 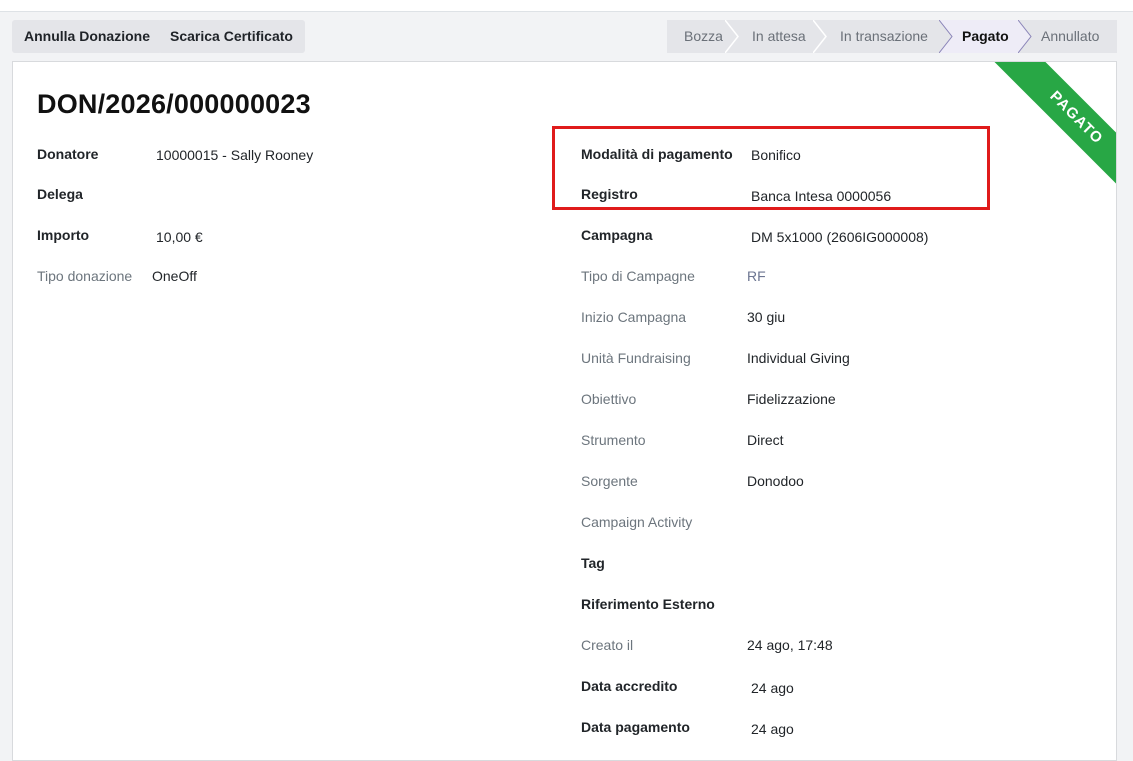 I want to click on stage-label: In transazione, so click(x=884, y=36).